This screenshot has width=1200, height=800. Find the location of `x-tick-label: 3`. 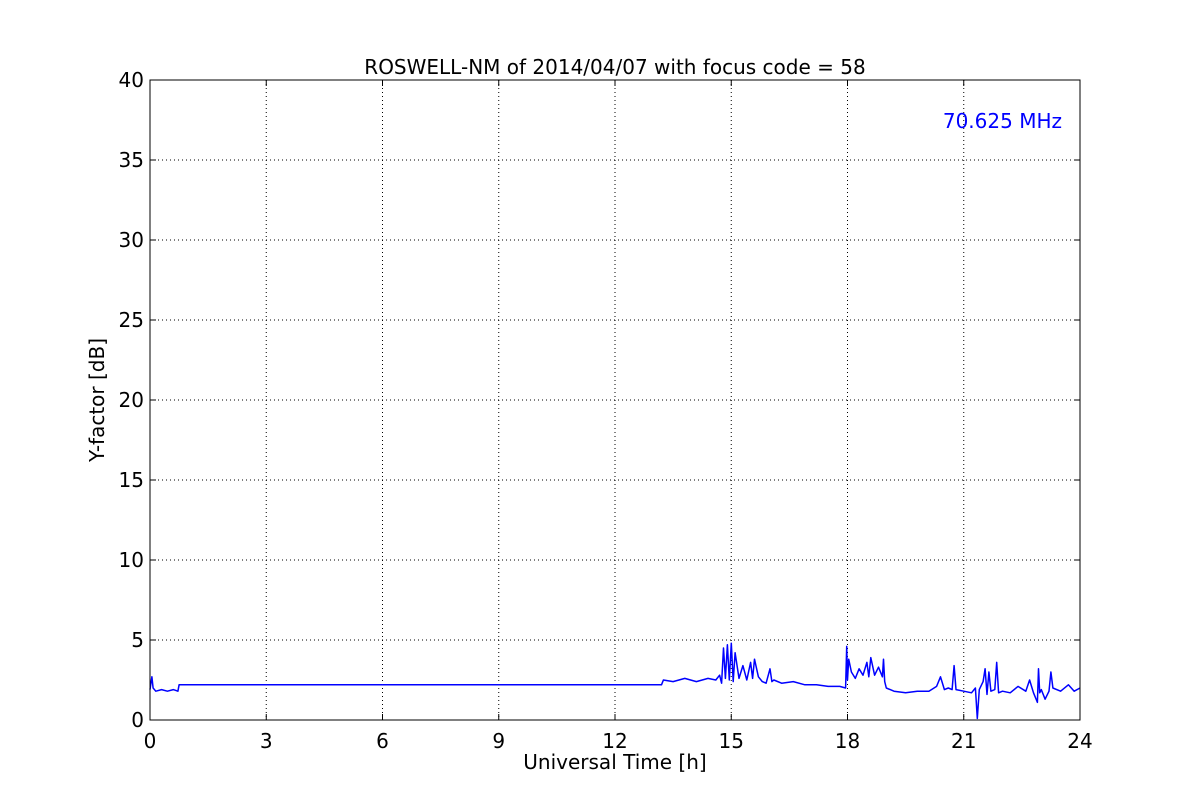

x-tick-label: 3 is located at coordinates (266, 741).